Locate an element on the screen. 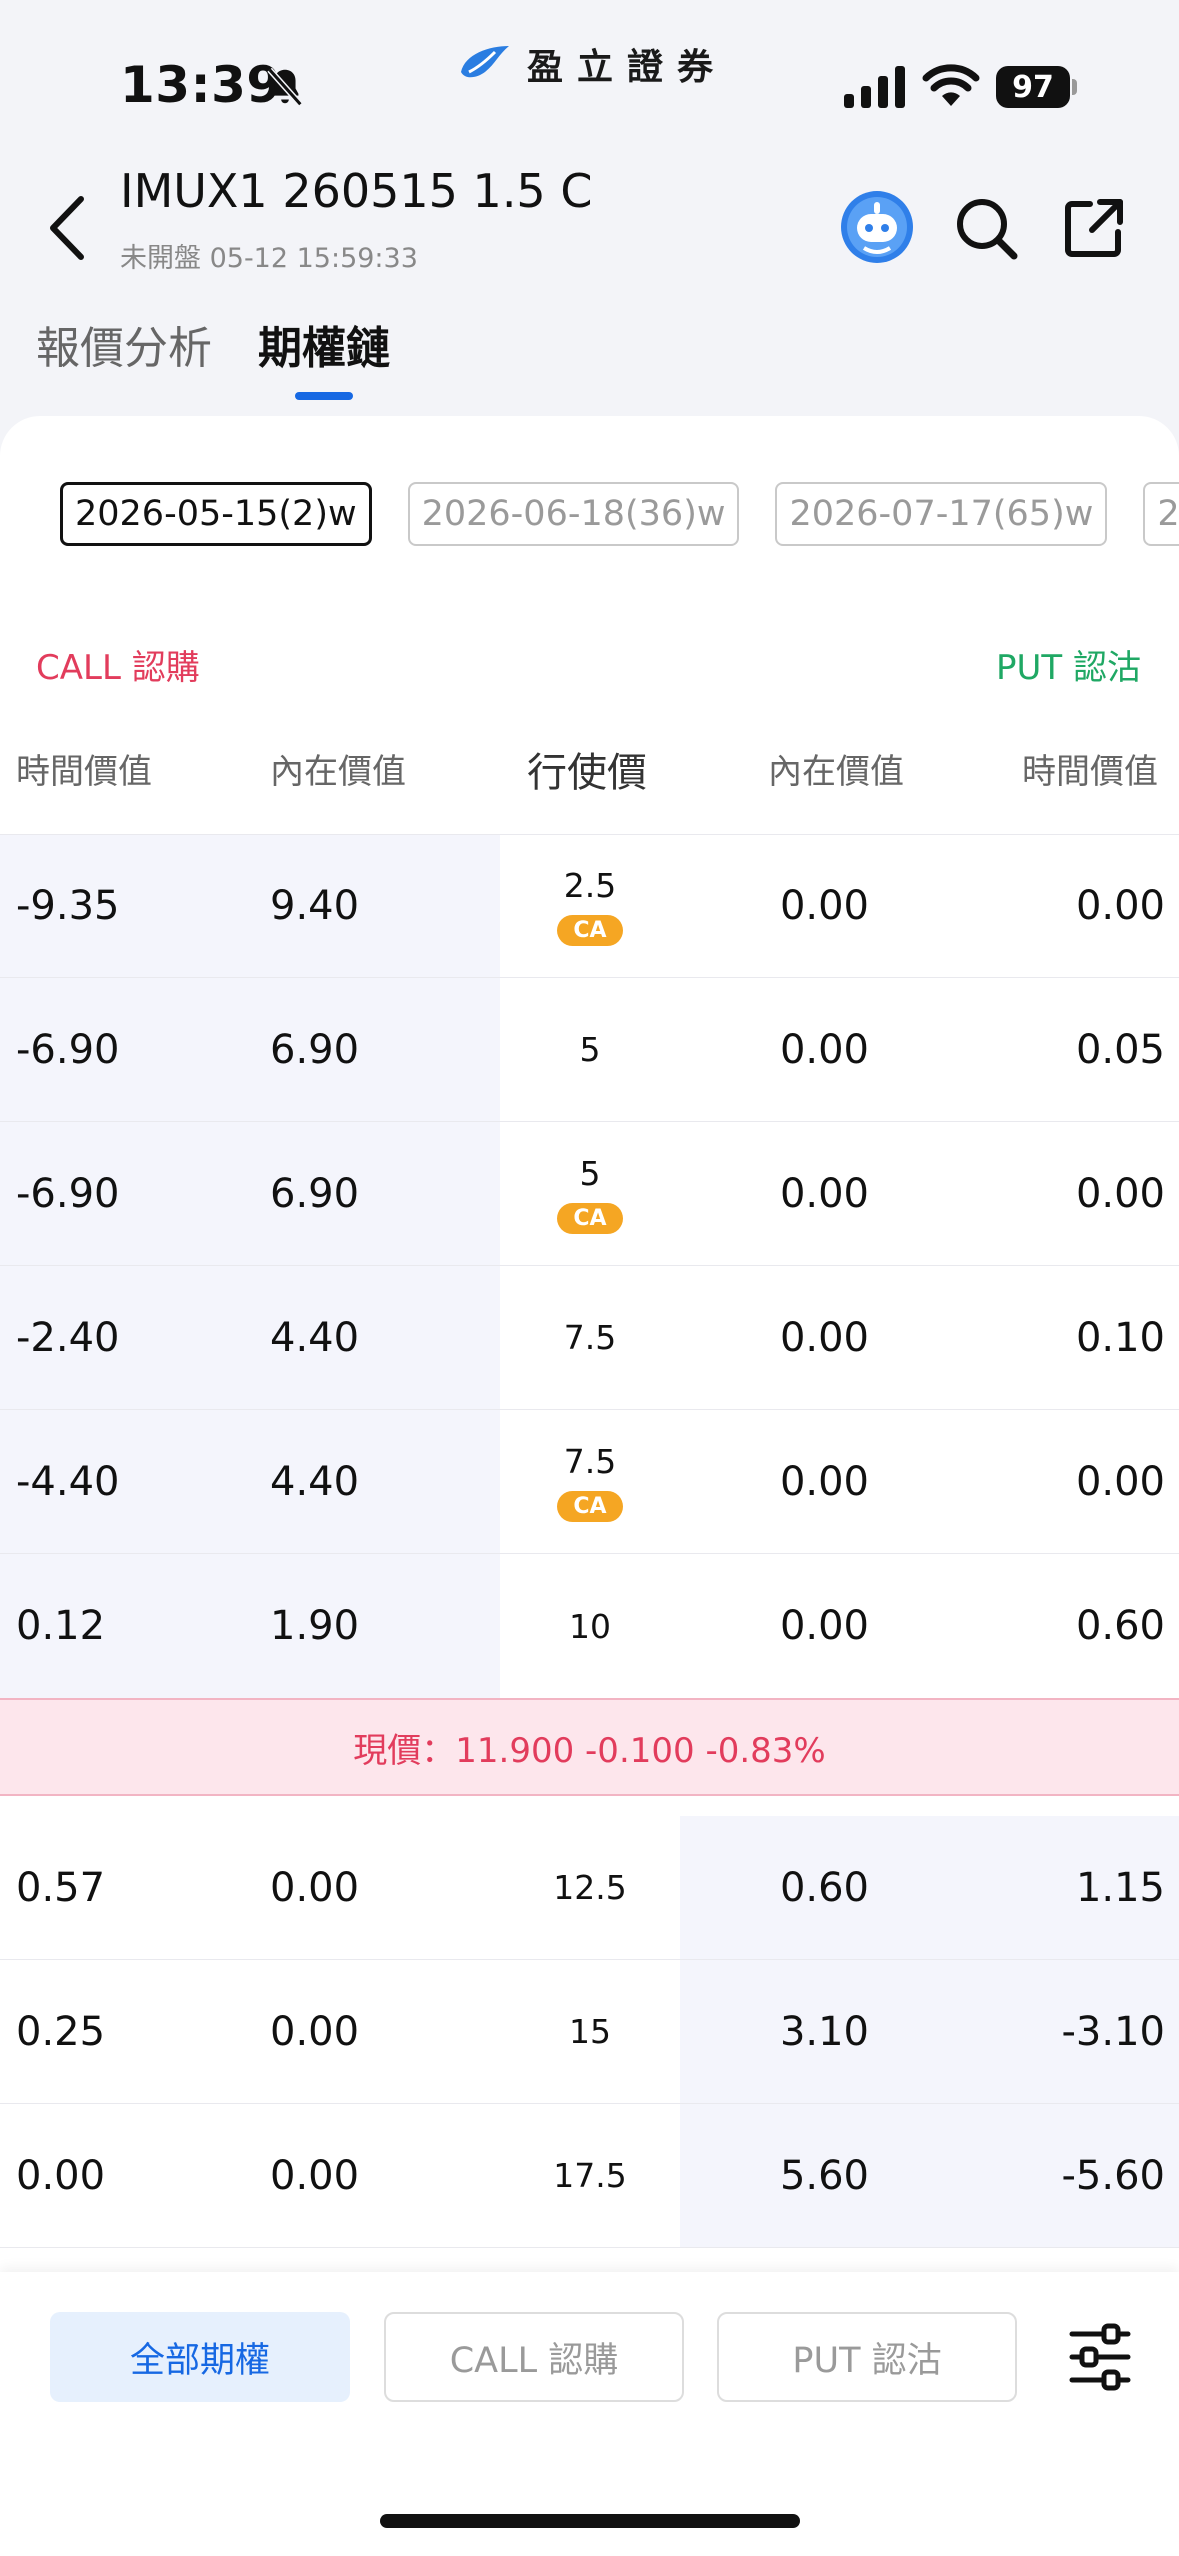  strike-cell: 10 is located at coordinates (590, 1626).